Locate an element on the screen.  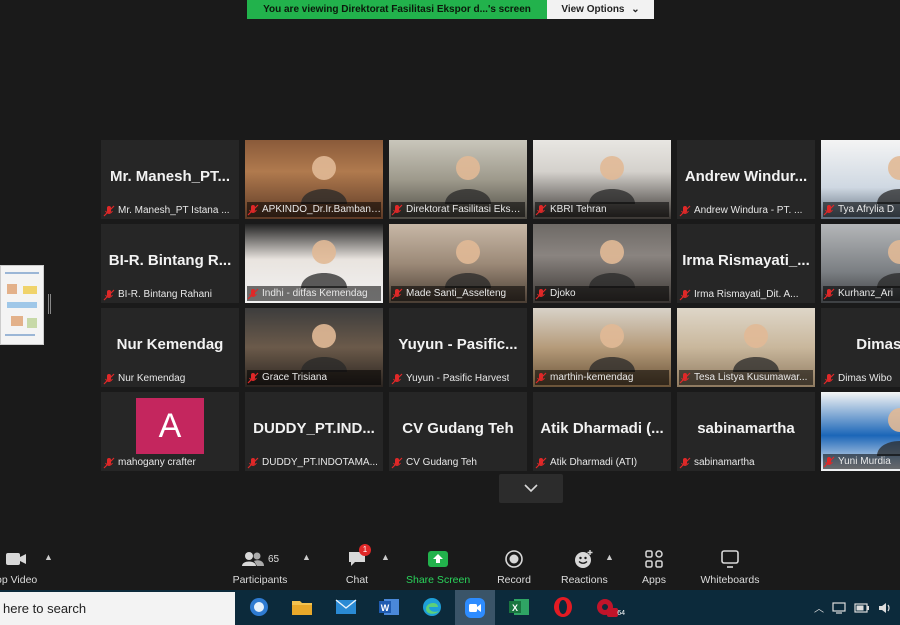
file-explorer-icon is located at coordinates (302, 607).